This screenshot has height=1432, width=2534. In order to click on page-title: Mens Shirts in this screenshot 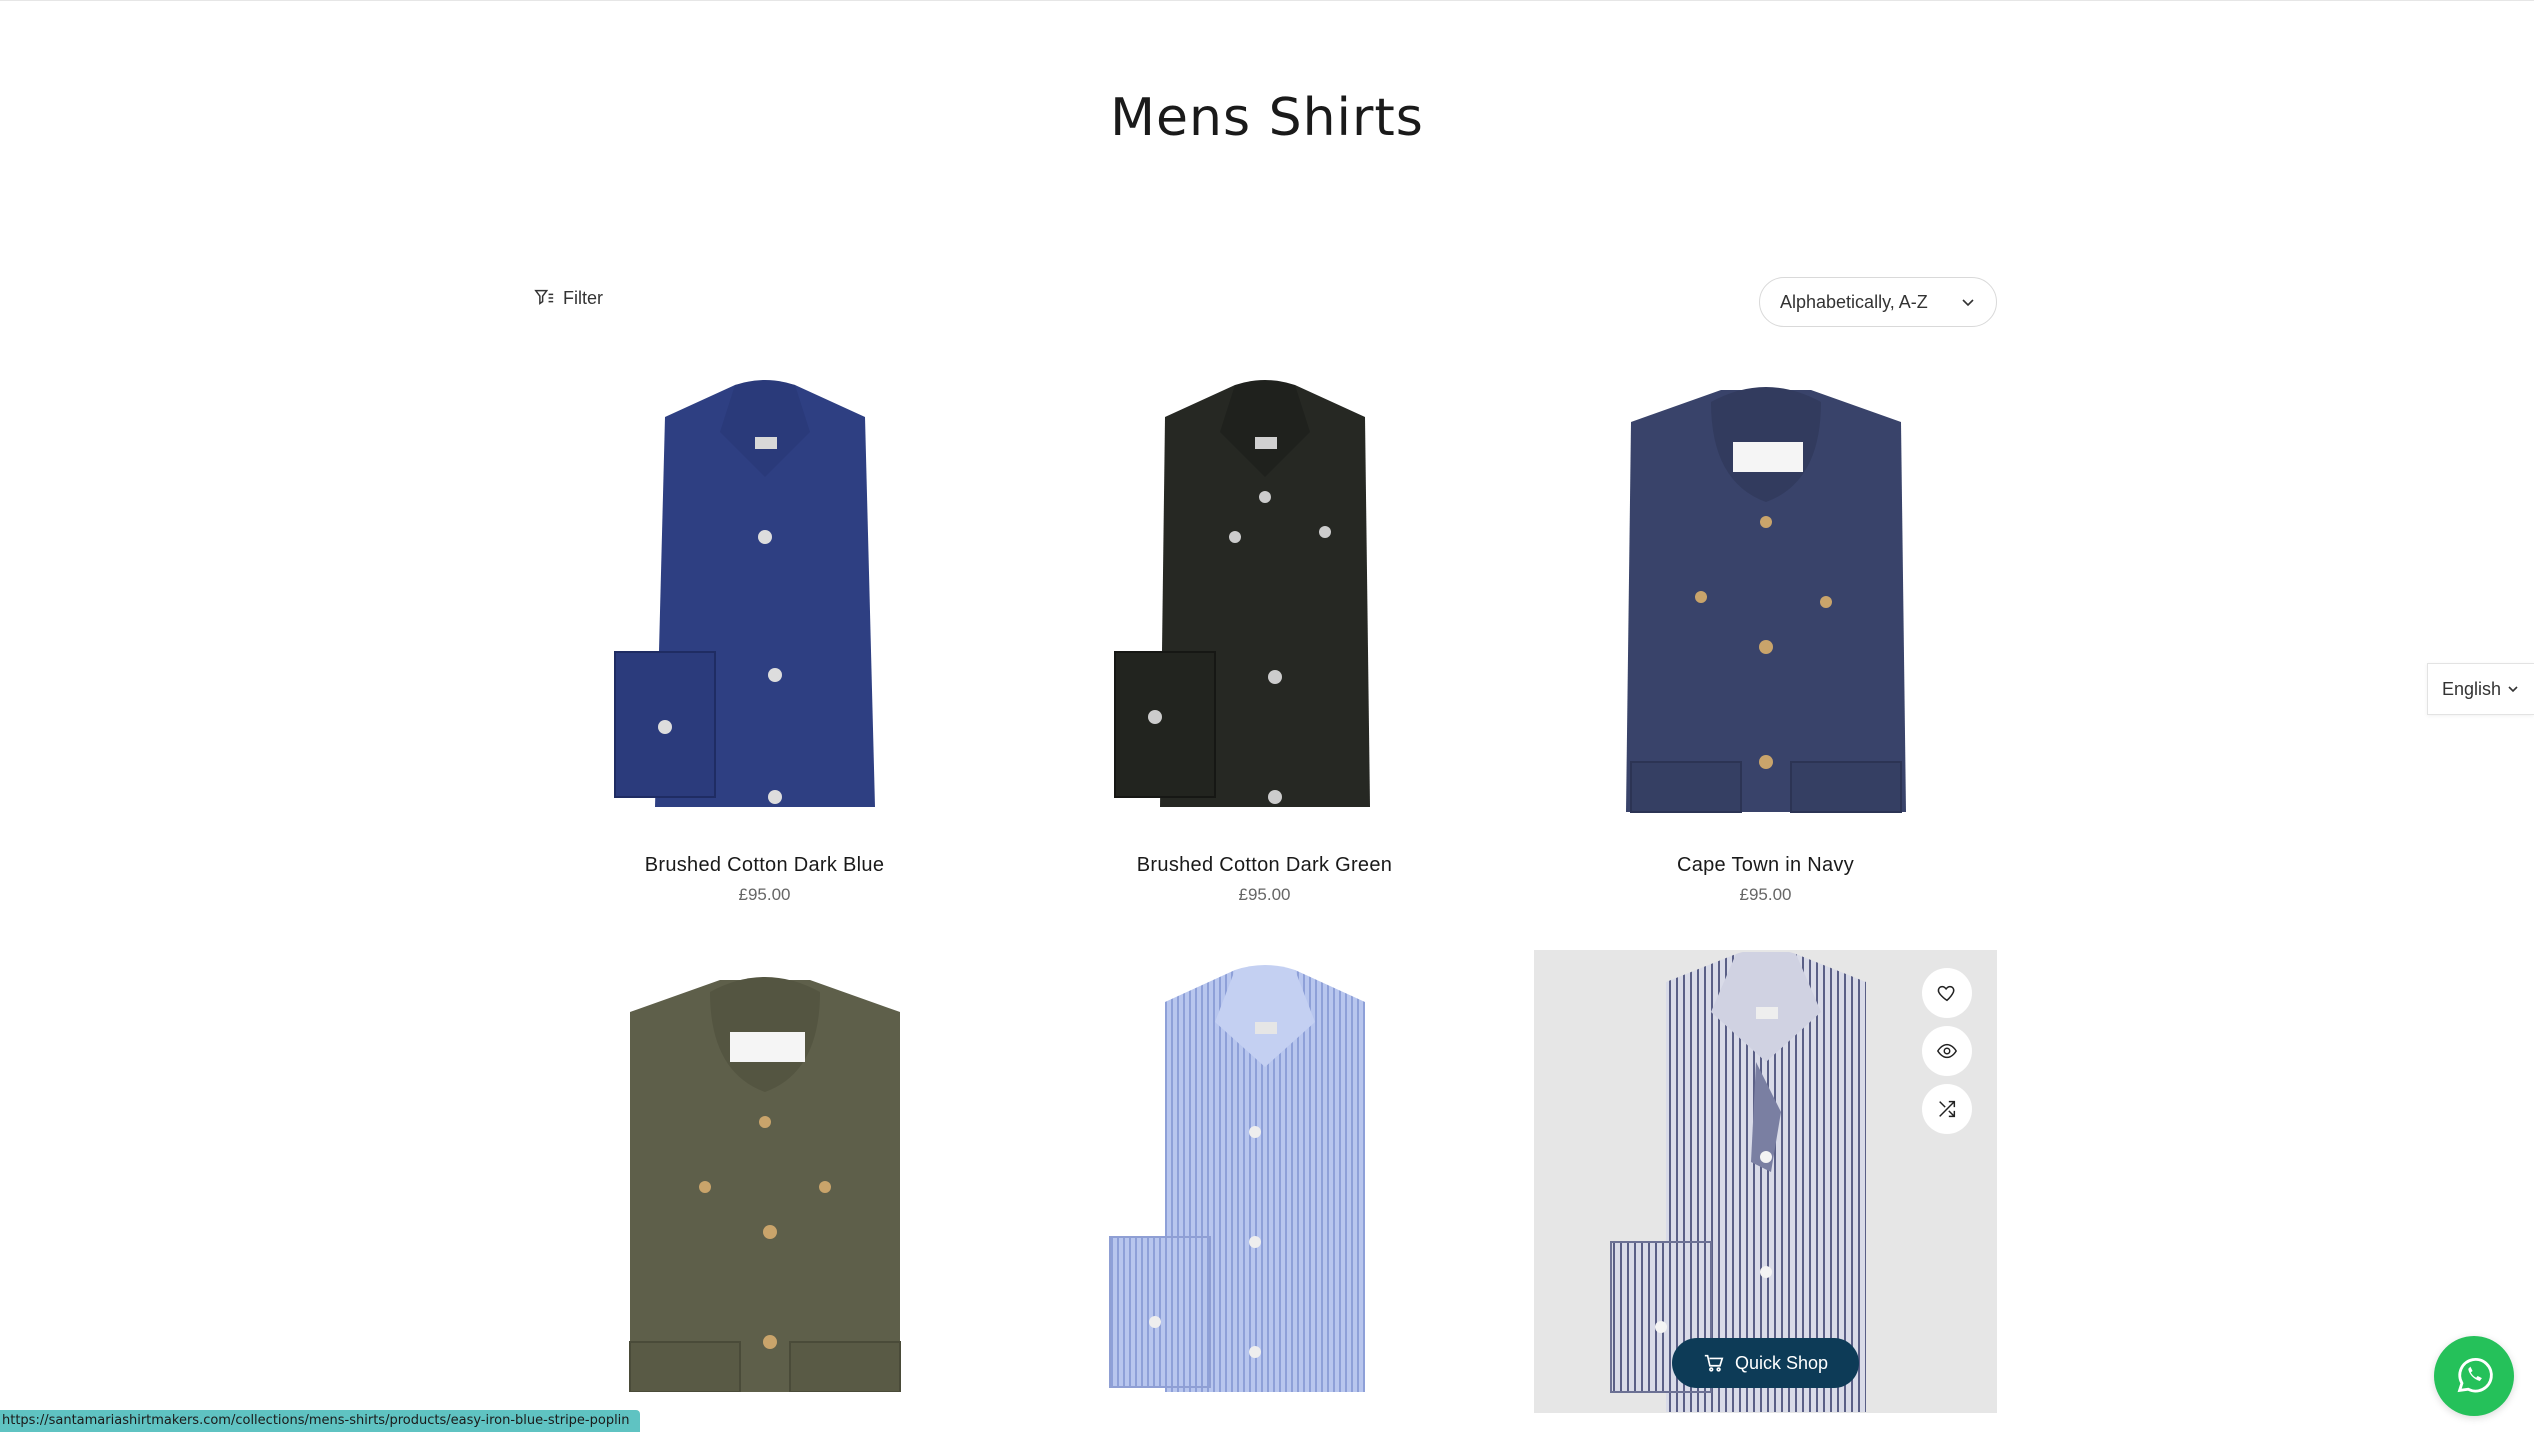, I will do `click(1267, 118)`.